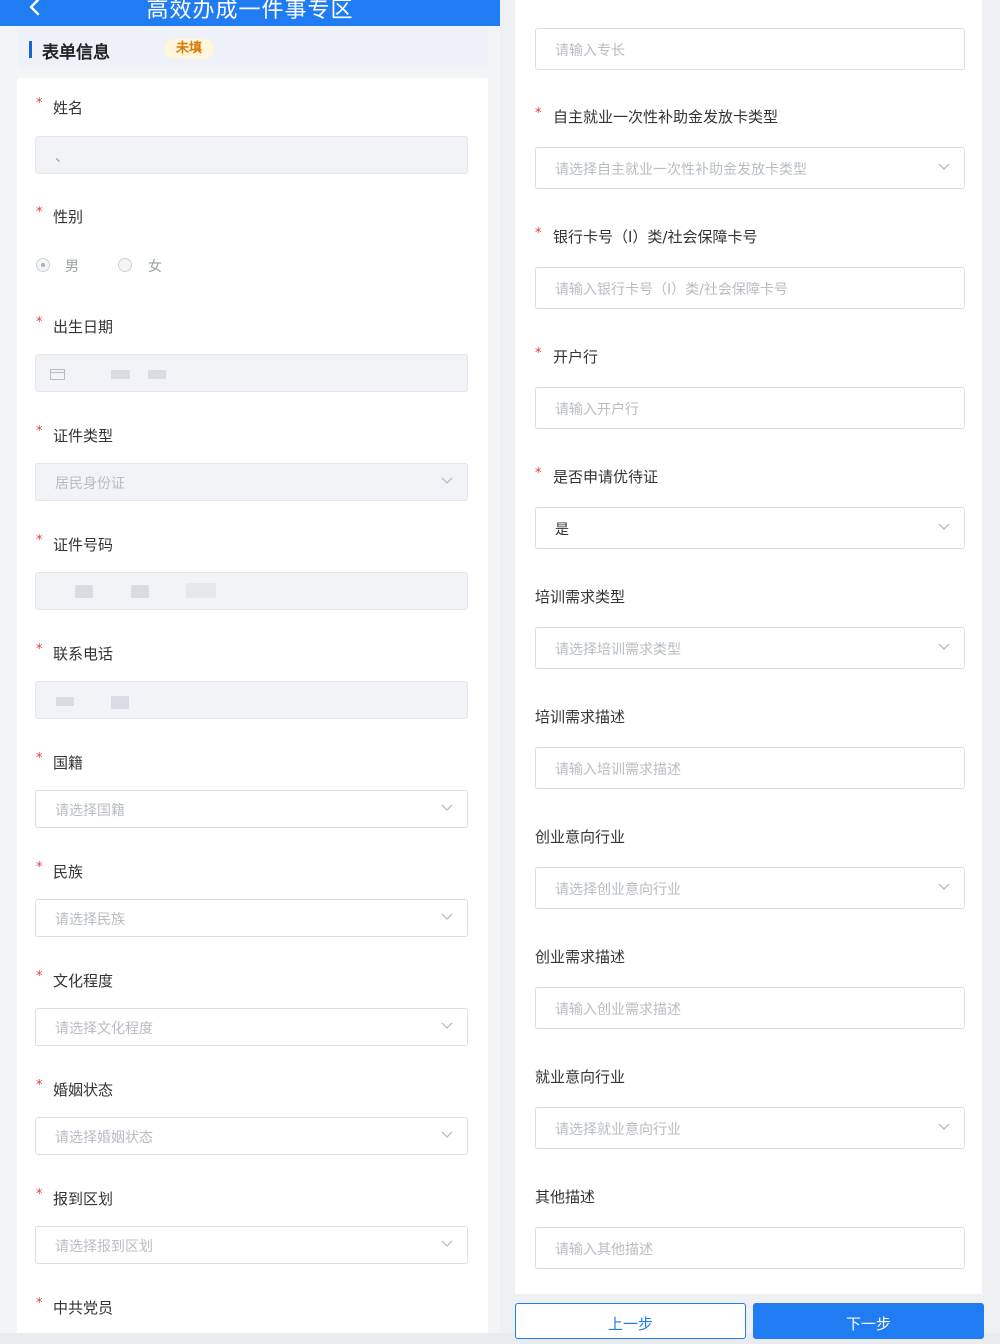 The image size is (1000, 1344). What do you see at coordinates (618, 1130) in the screenshot?
I see `job-industry-placeholder: 请选择就业意向行业` at bounding box center [618, 1130].